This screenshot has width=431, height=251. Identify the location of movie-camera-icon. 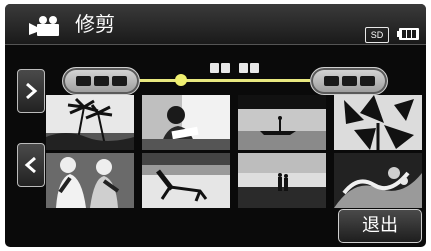
(44, 26).